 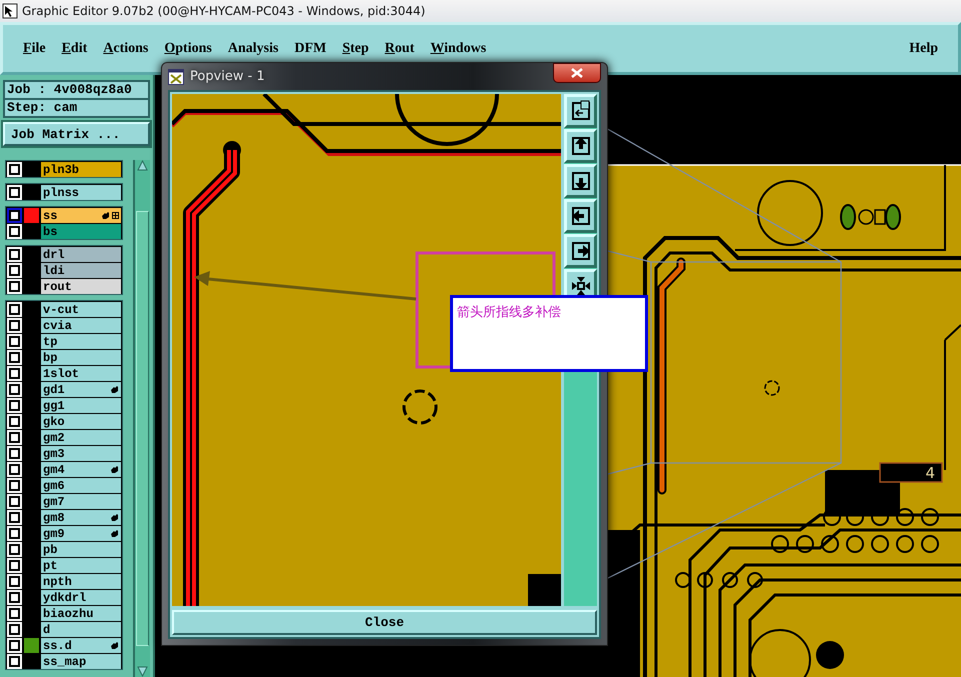 What do you see at coordinates (509, 312) in the screenshot?
I see `annotation-text: 箭头所指线多补偿` at bounding box center [509, 312].